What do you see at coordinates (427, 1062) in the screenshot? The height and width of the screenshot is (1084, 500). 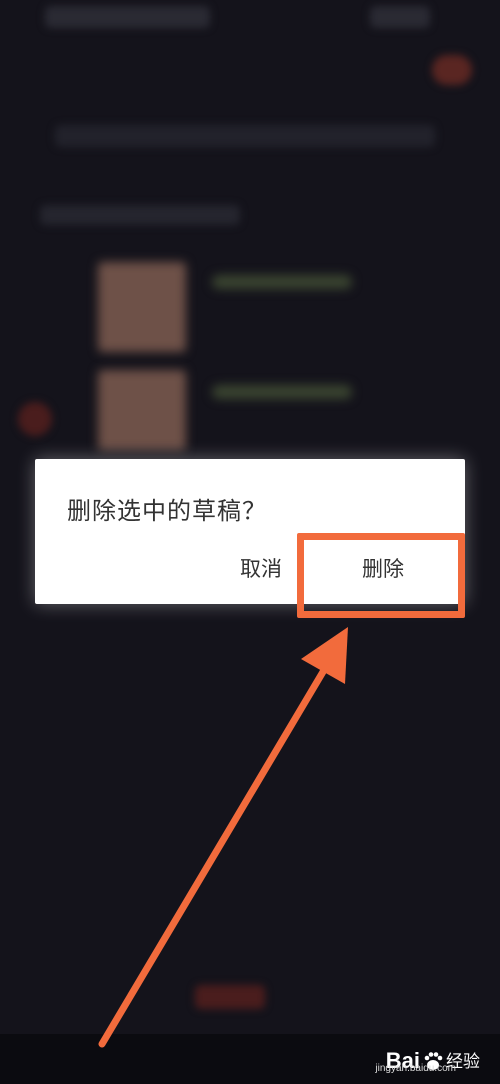 I see `baidu-jingyan-watermark: Bai 经验 jingyan.baidu.com` at bounding box center [427, 1062].